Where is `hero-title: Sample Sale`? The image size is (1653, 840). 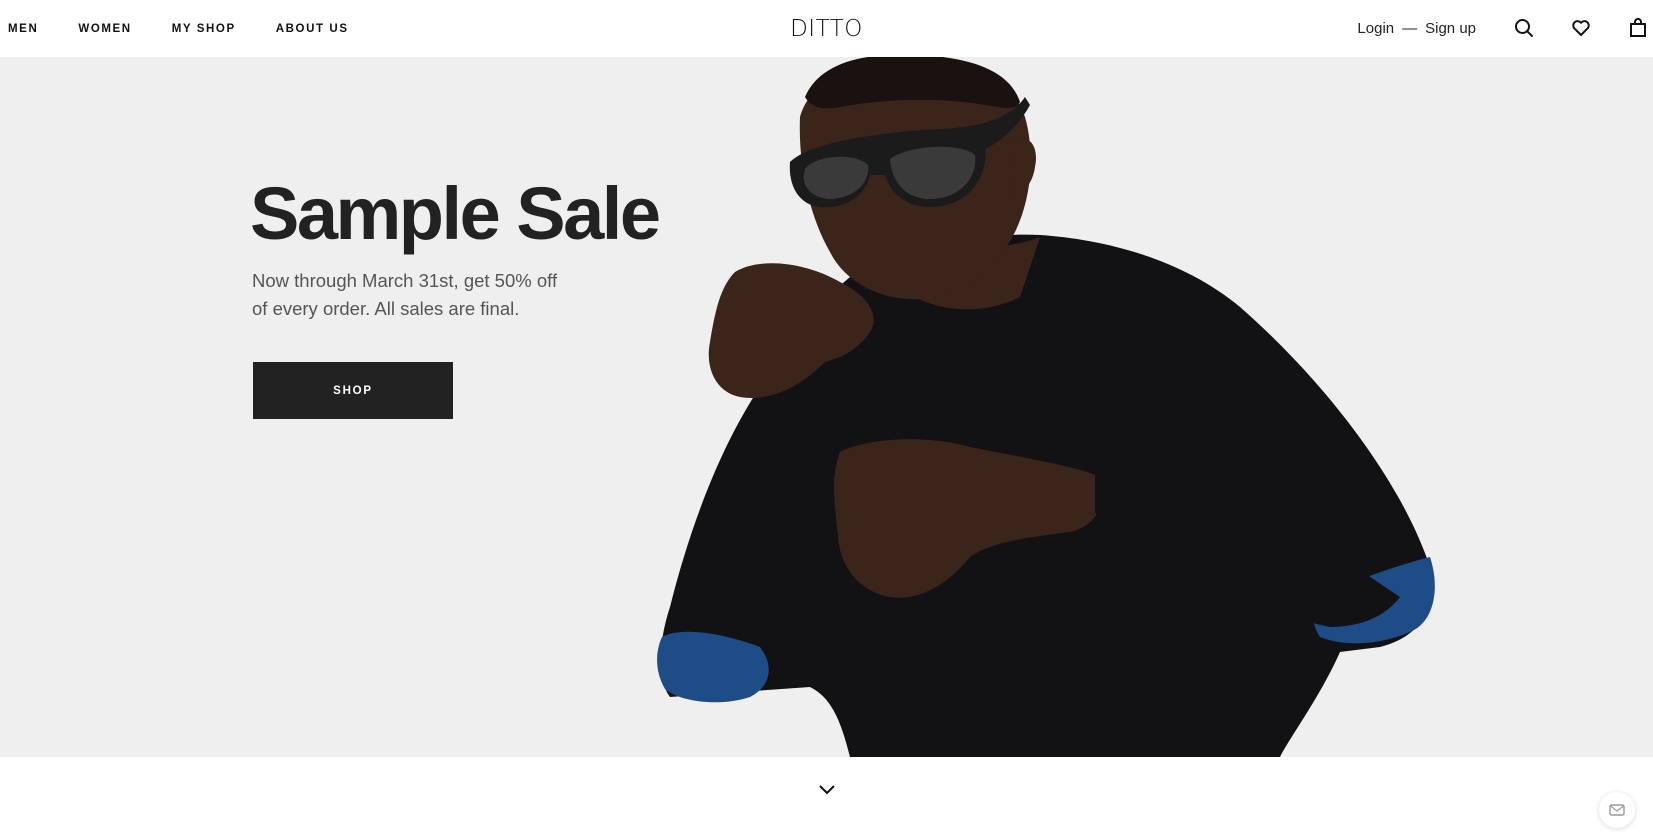
hero-title: Sample Sale is located at coordinates (455, 213).